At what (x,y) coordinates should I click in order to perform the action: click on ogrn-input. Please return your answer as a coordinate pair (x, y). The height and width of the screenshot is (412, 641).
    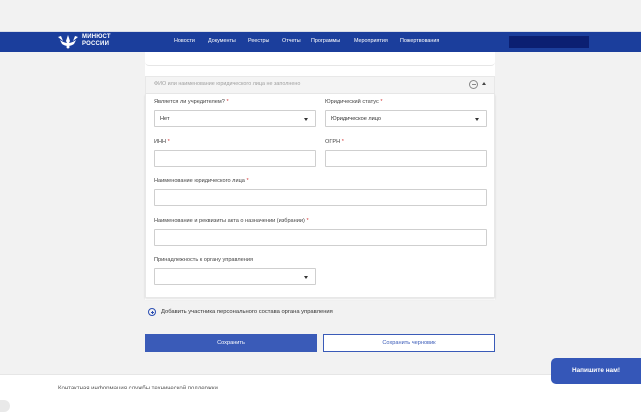
    Looking at the image, I should click on (406, 158).